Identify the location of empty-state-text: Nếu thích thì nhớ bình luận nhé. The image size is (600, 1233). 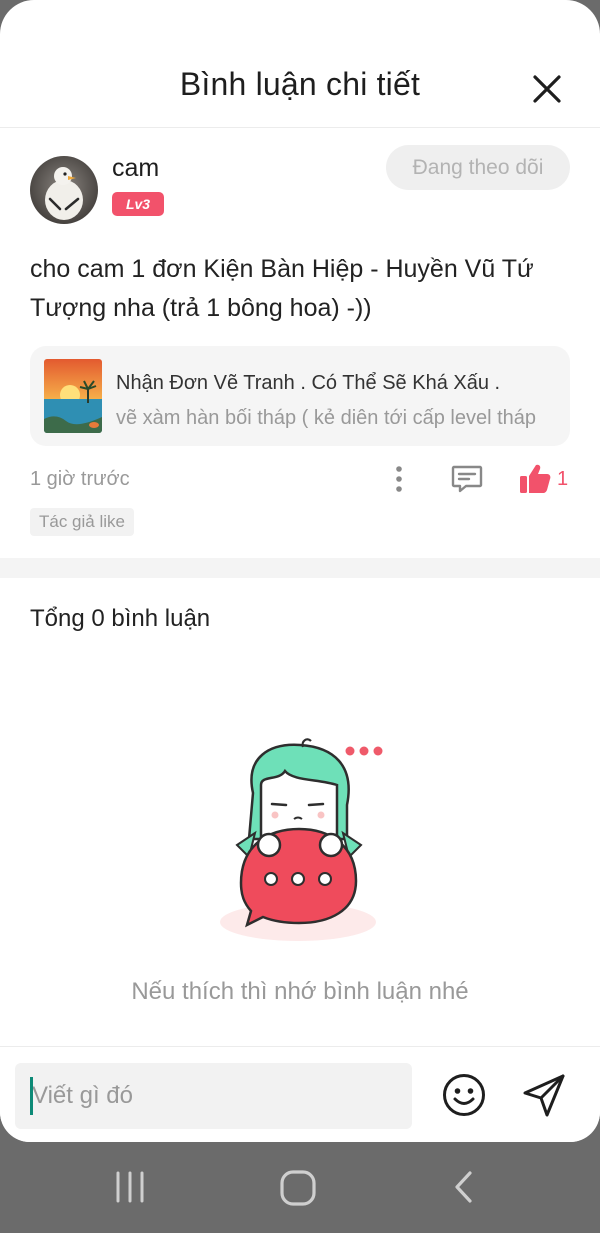
(300, 991).